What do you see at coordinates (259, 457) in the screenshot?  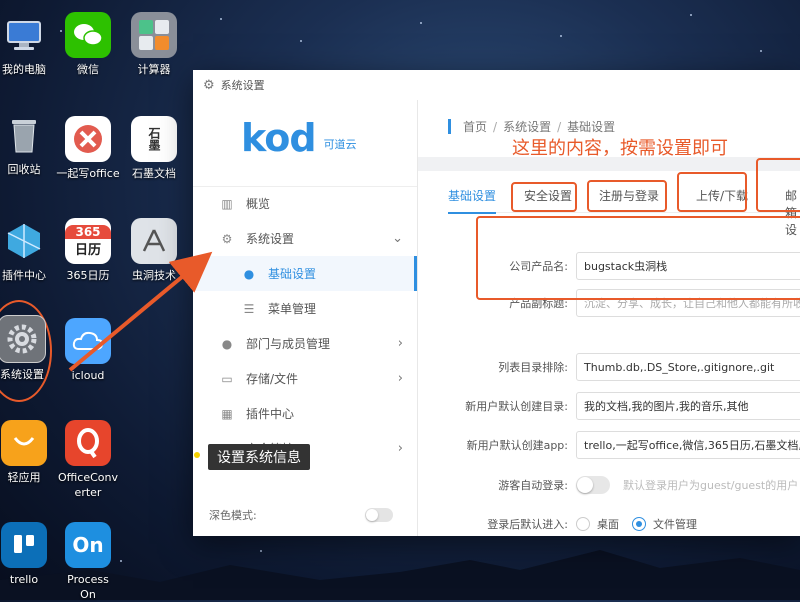 I see `tooltip: 设置系统信息` at bounding box center [259, 457].